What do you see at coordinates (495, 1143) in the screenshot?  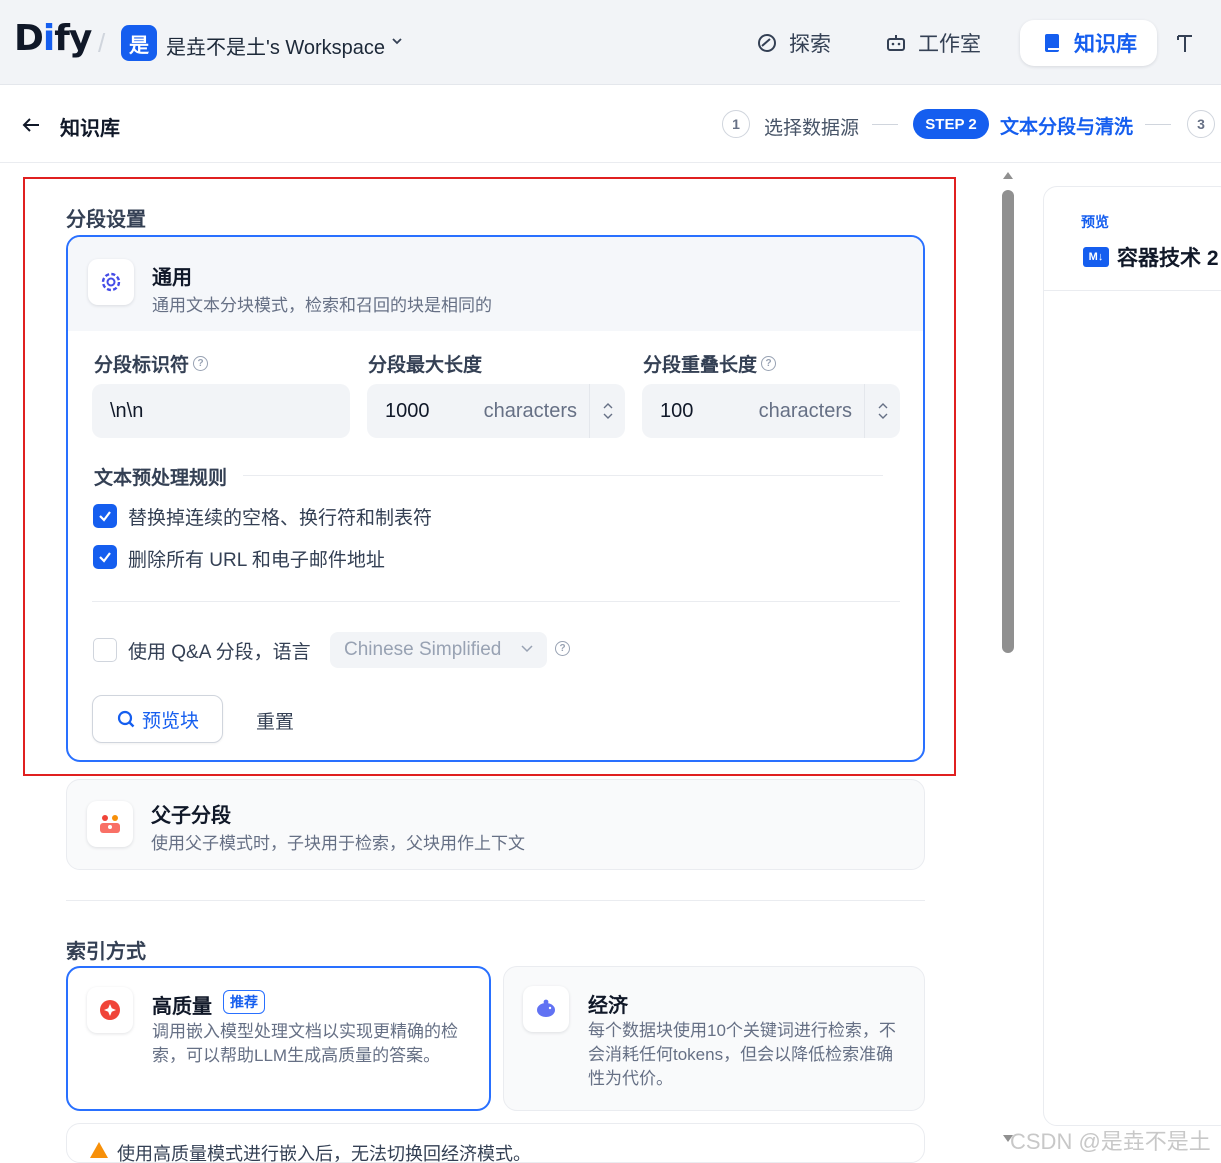 I see `index-warning-card: 使用高质量模式进行嵌入后，无法切换回经济模式。` at bounding box center [495, 1143].